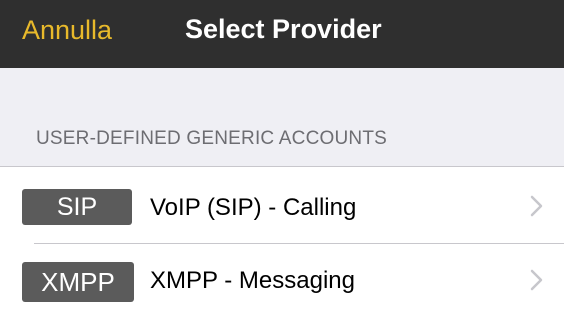 This screenshot has width=564, height=316. I want to click on page-title: Select Provider, so click(283, 29).